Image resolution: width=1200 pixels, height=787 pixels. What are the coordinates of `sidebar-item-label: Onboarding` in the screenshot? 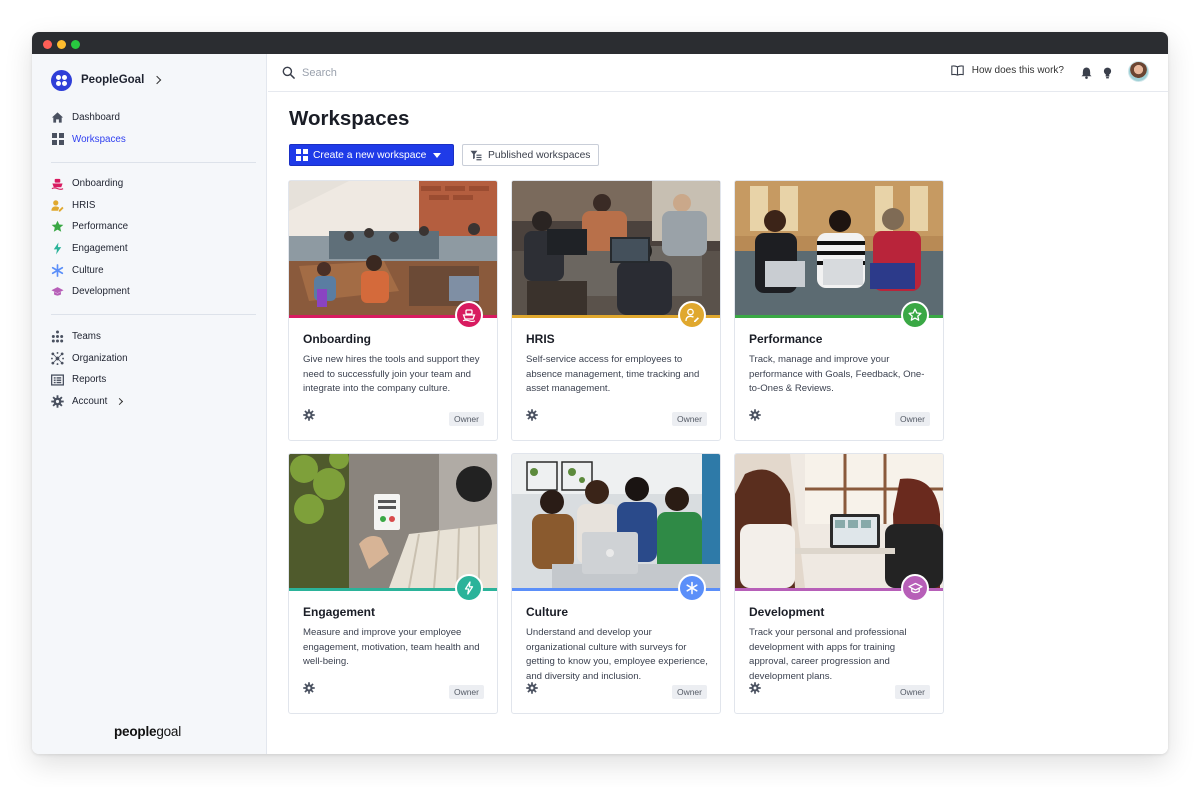 It's located at (98, 184).